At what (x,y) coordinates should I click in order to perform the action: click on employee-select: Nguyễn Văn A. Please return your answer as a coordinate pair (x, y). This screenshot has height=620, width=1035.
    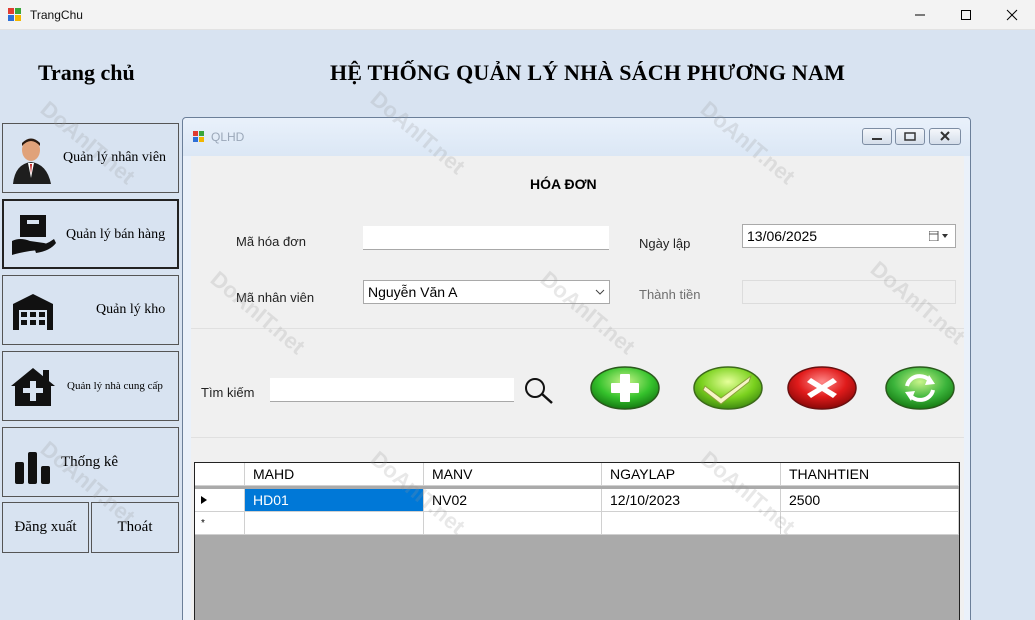
    Looking at the image, I should click on (486, 292).